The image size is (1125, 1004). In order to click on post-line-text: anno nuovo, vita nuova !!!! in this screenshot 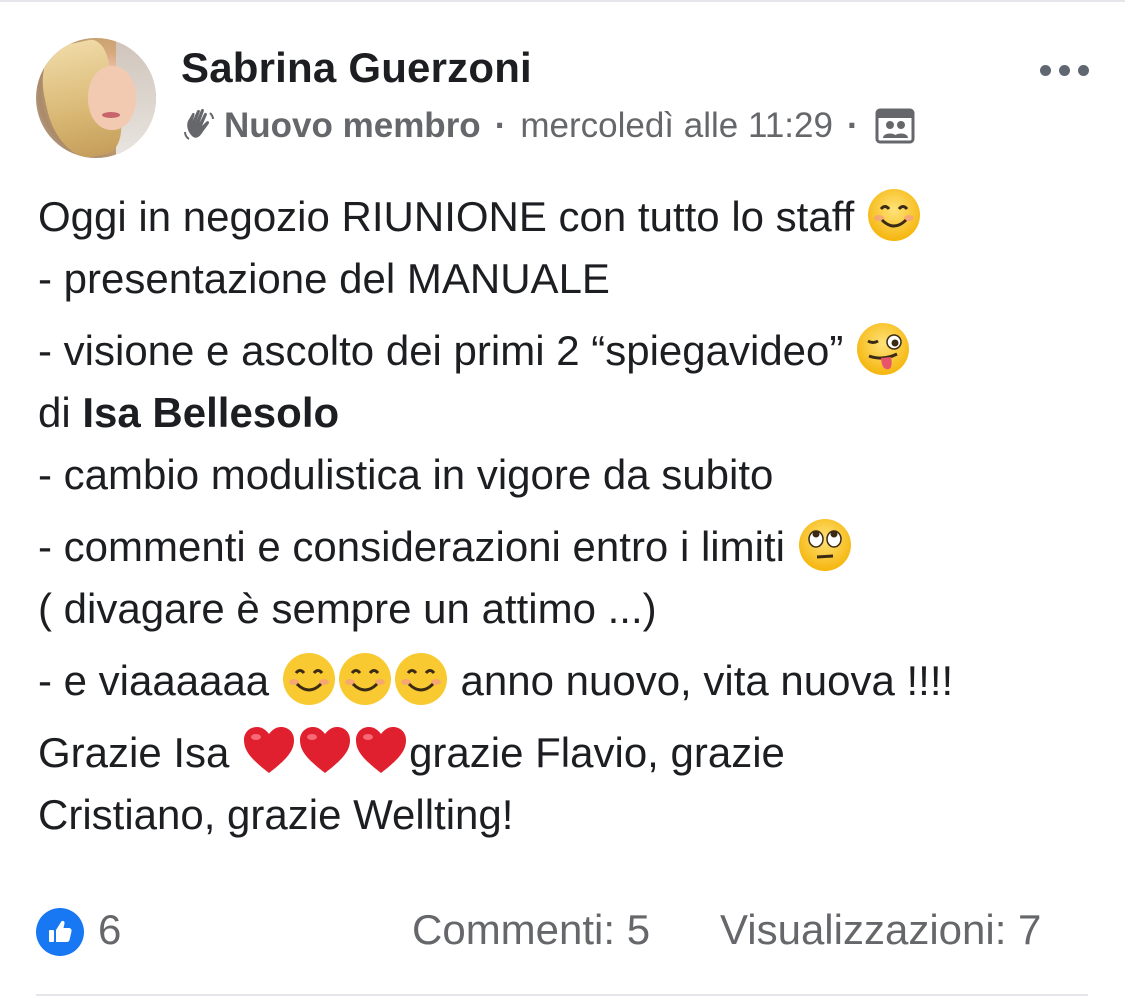, I will do `click(701, 680)`.